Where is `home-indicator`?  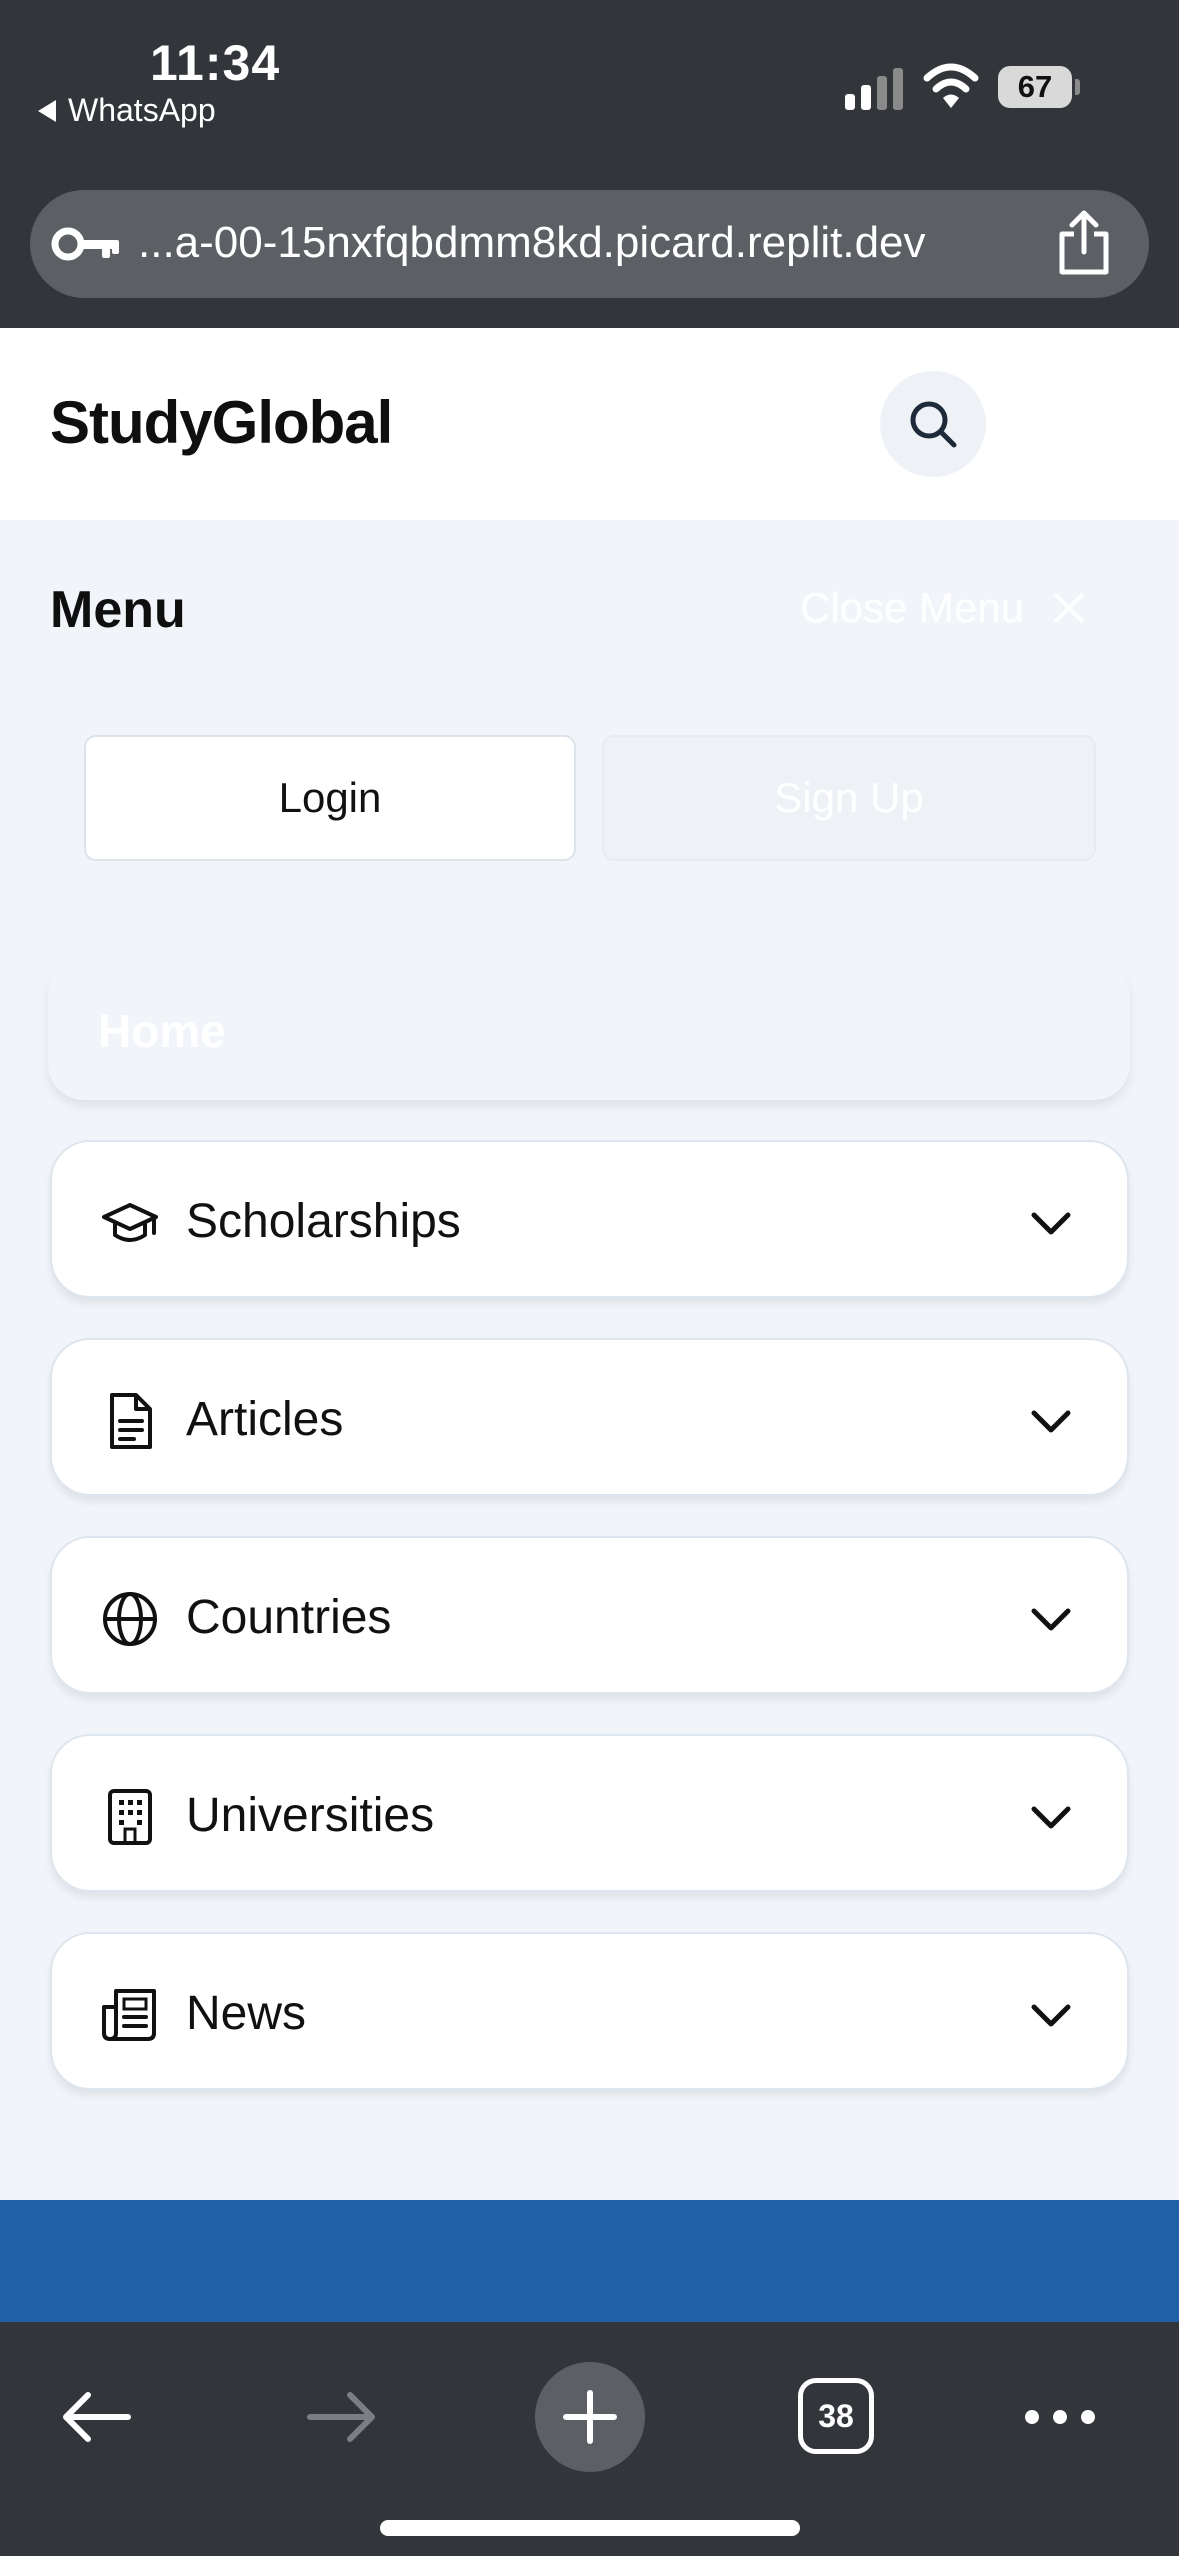 home-indicator is located at coordinates (590, 2528).